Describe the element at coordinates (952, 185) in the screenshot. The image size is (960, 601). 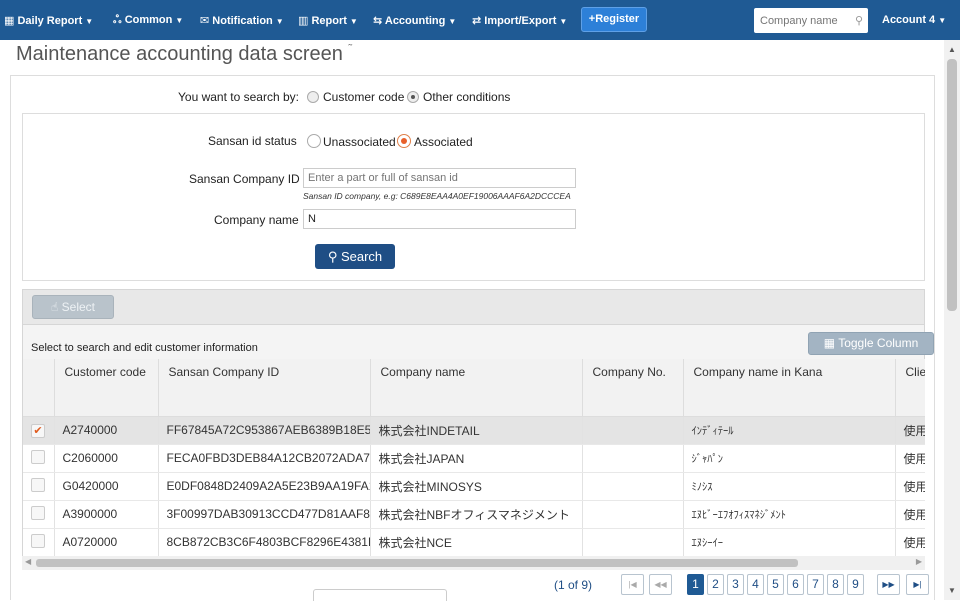
I see `vertical-scroll-thumb` at that location.